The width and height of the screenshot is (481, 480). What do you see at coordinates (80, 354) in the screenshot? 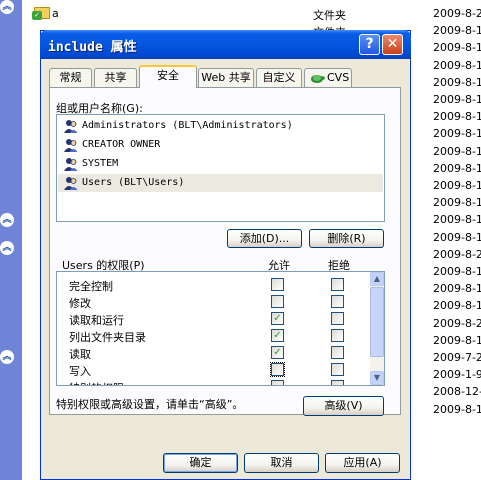
I see `permission-name: 读取` at bounding box center [80, 354].